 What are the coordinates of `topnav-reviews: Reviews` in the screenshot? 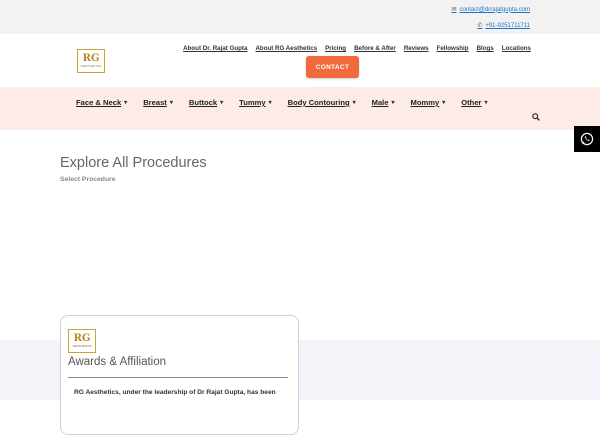 It's located at (416, 48).